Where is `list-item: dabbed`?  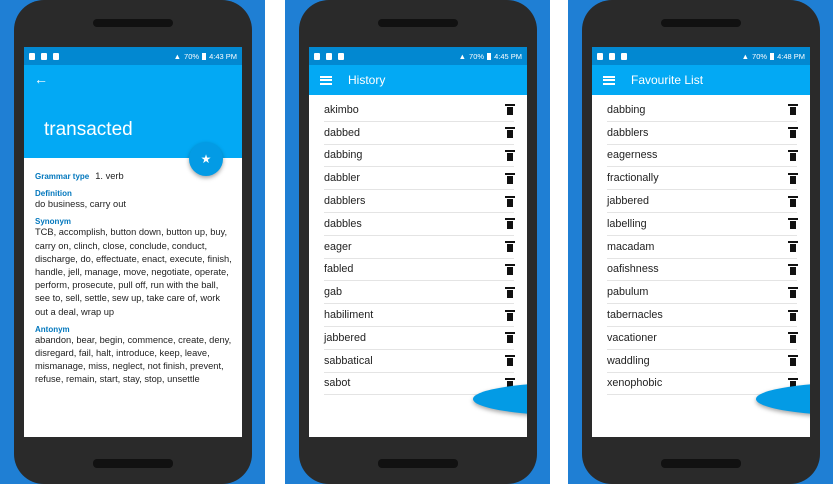
list-item: dabbed is located at coordinates (419, 133).